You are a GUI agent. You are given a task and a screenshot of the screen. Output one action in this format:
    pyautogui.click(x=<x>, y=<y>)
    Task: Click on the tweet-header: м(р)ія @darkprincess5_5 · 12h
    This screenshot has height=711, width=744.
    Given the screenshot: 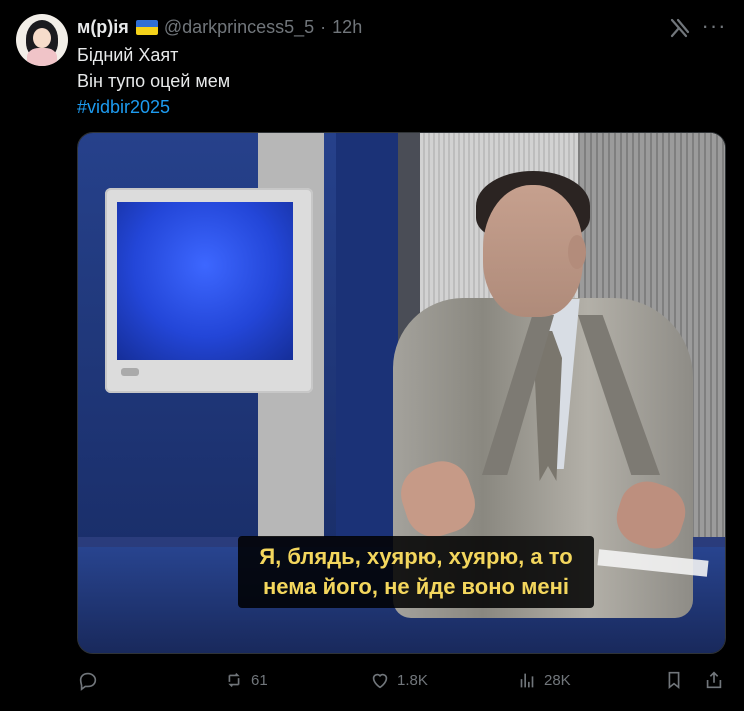 What is the action you would take?
    pyautogui.click(x=219, y=27)
    